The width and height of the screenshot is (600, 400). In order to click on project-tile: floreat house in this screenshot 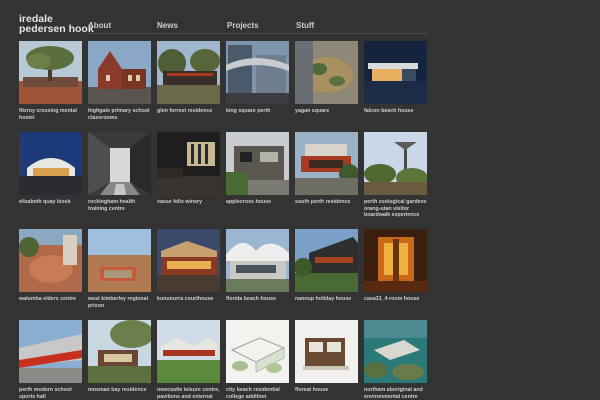, I will do `click(326, 357)`.